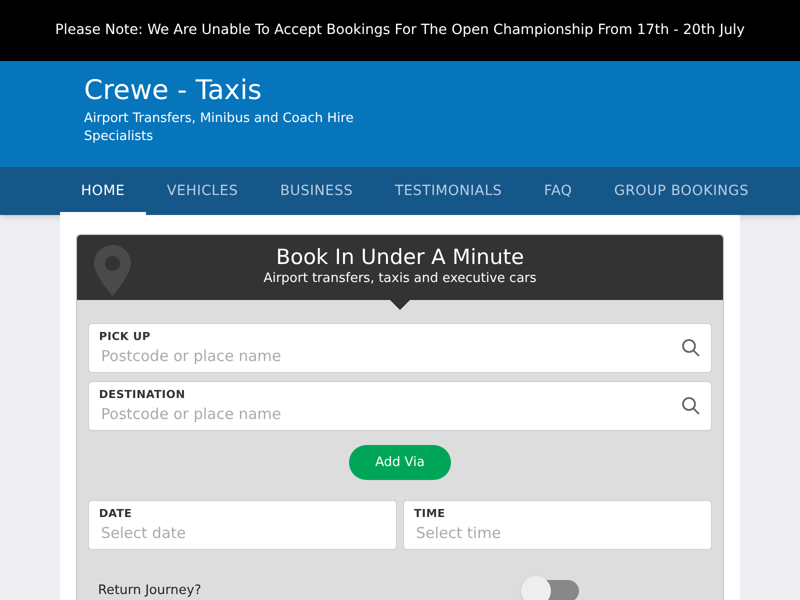 Image resolution: width=800 pixels, height=600 pixels. Describe the element at coordinates (448, 191) in the screenshot. I see `nav-tab: TESTIMONIALS` at that location.